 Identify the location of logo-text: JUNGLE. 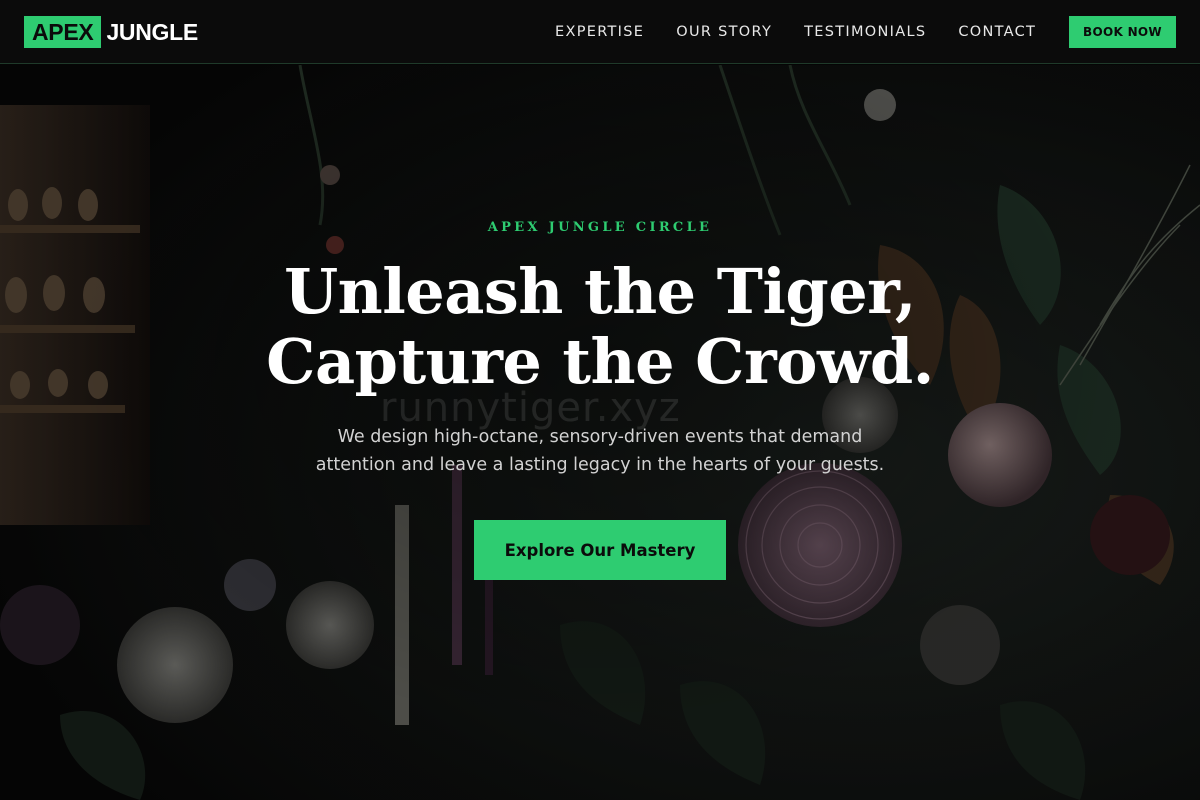
(152, 32).